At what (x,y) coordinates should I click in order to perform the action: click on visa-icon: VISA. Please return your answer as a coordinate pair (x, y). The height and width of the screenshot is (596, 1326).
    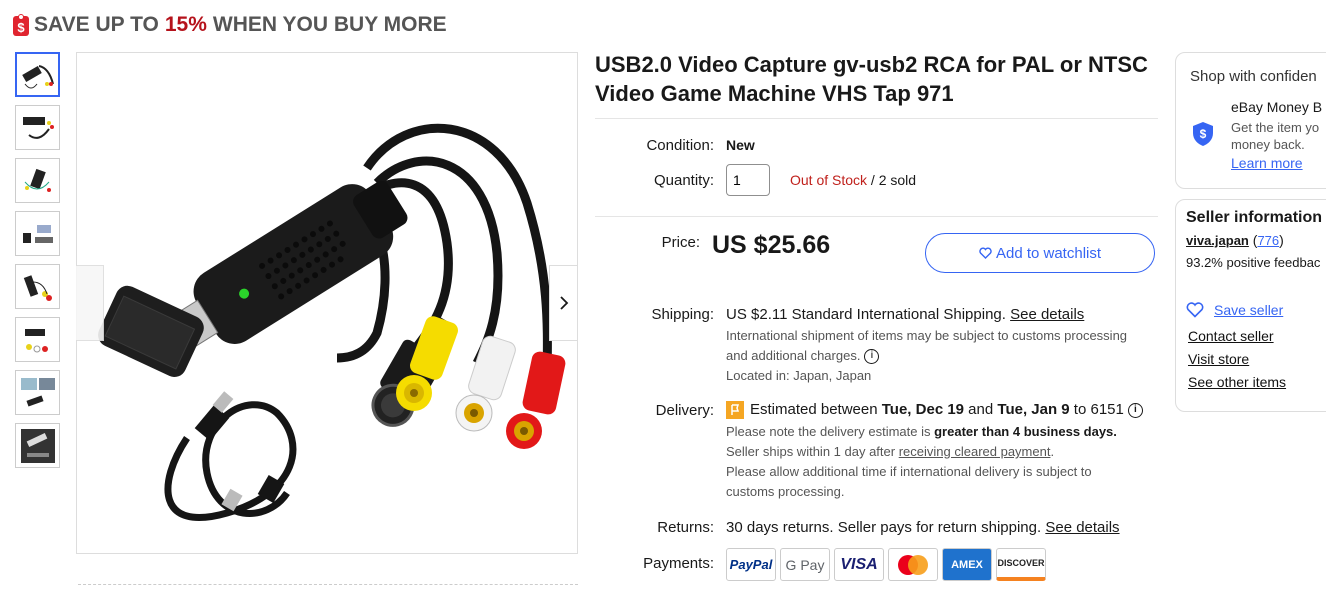
    Looking at the image, I should click on (859, 564).